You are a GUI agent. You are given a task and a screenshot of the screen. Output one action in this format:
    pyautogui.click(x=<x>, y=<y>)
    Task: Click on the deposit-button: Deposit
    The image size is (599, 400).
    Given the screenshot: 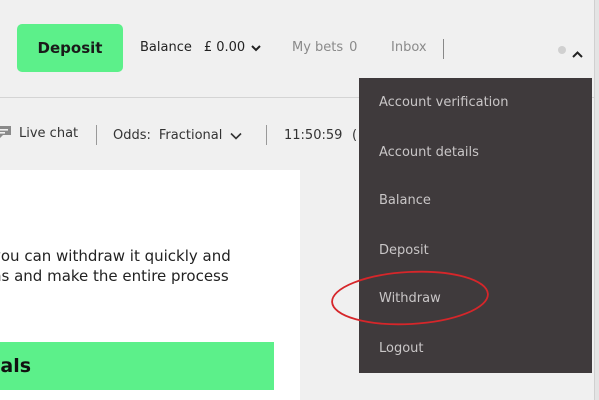 What is the action you would take?
    pyautogui.click(x=70, y=48)
    